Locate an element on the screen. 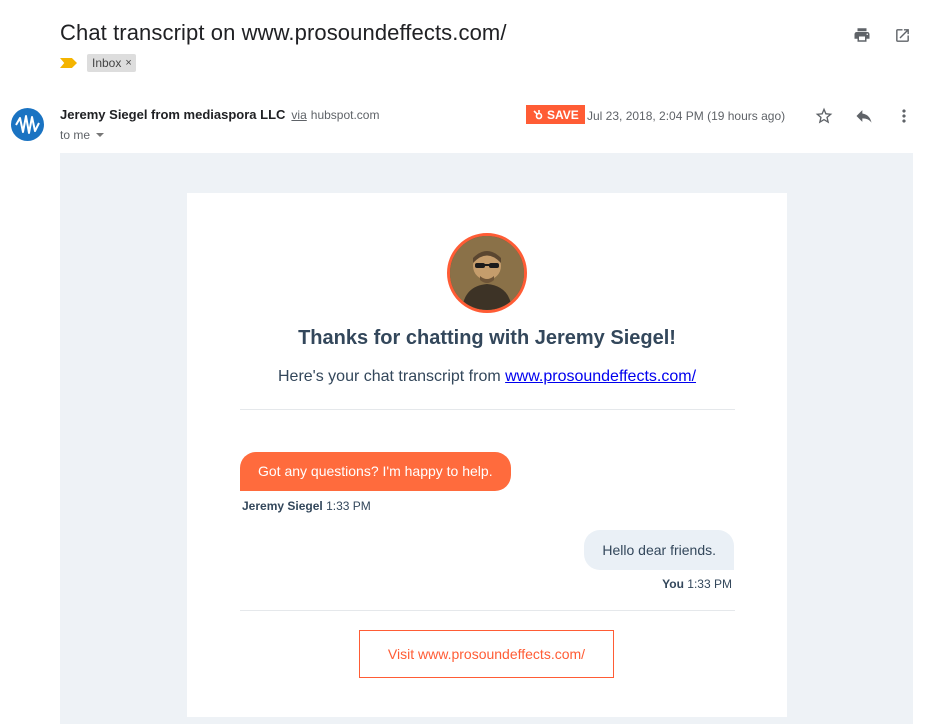  inbox-label-chip: Inbox × is located at coordinates (111, 63).